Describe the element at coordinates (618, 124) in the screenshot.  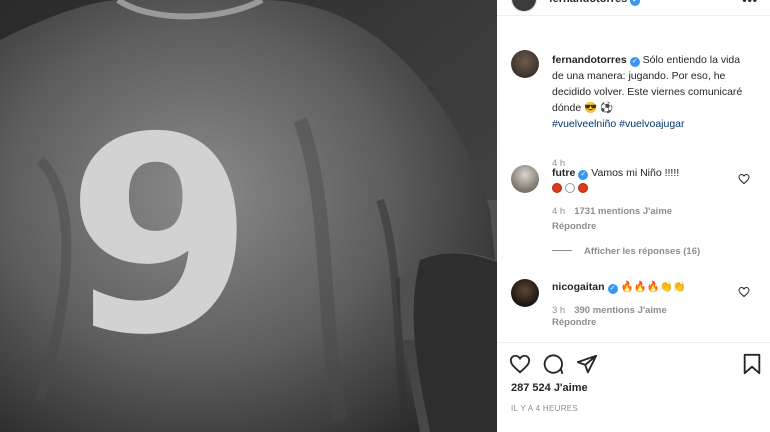
I see `caption-hashtags: #vuelveelniño #vuelvoajugar` at that location.